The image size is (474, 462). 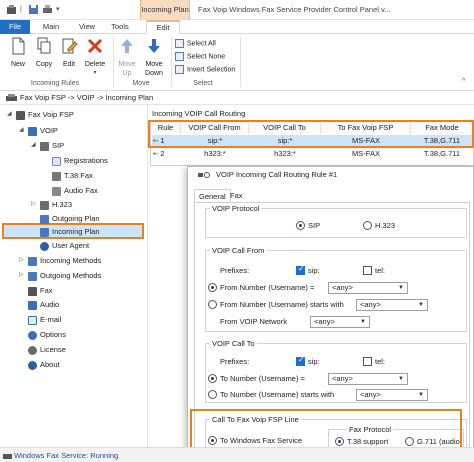 What do you see at coordinates (212, 394) in the screenshot?
I see `to-number-starts-radio` at bounding box center [212, 394].